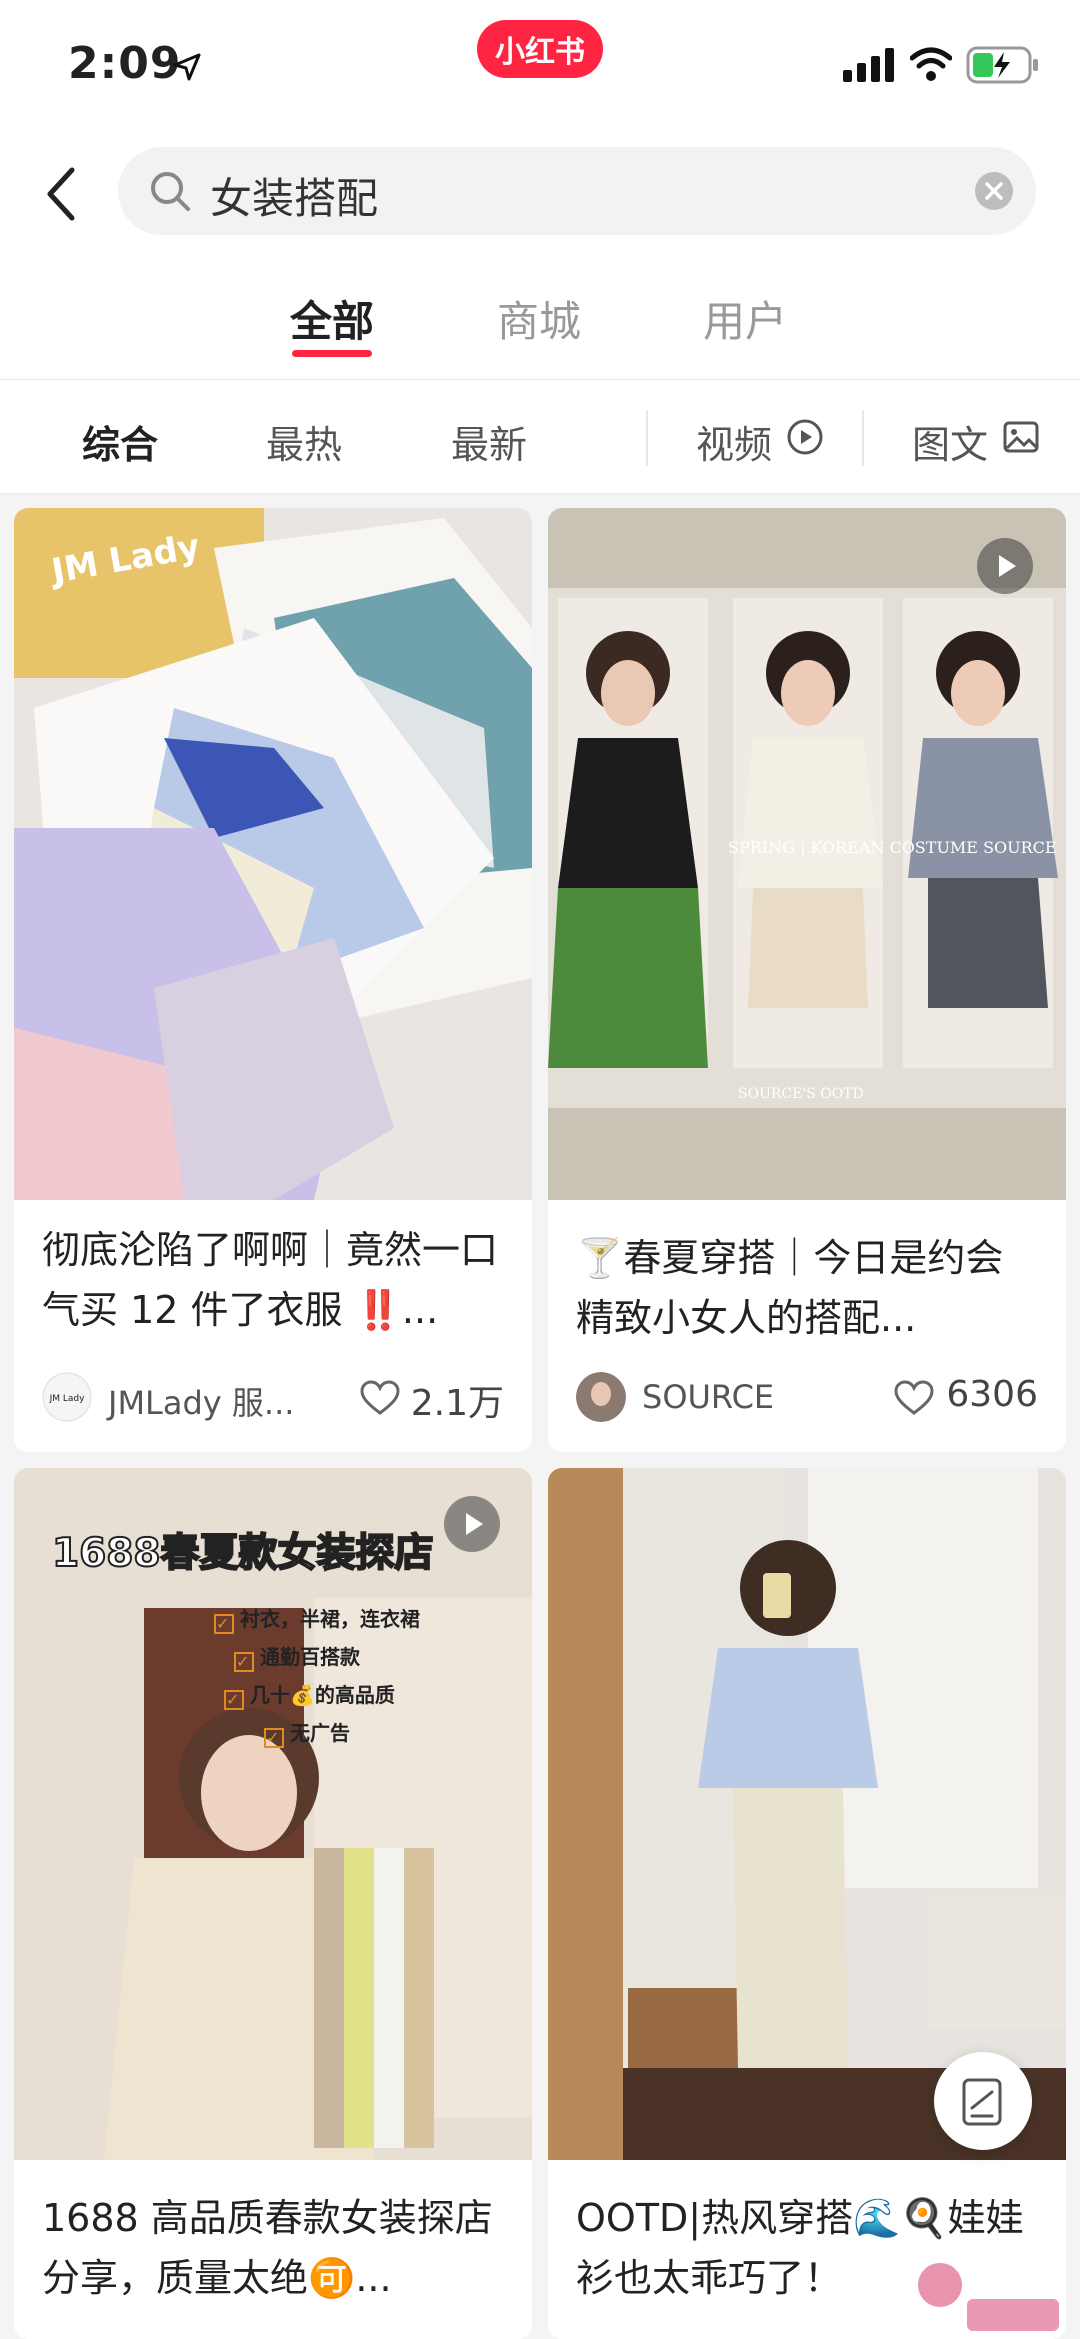  What do you see at coordinates (734, 441) in the screenshot?
I see `filter-video: 视频` at bounding box center [734, 441].